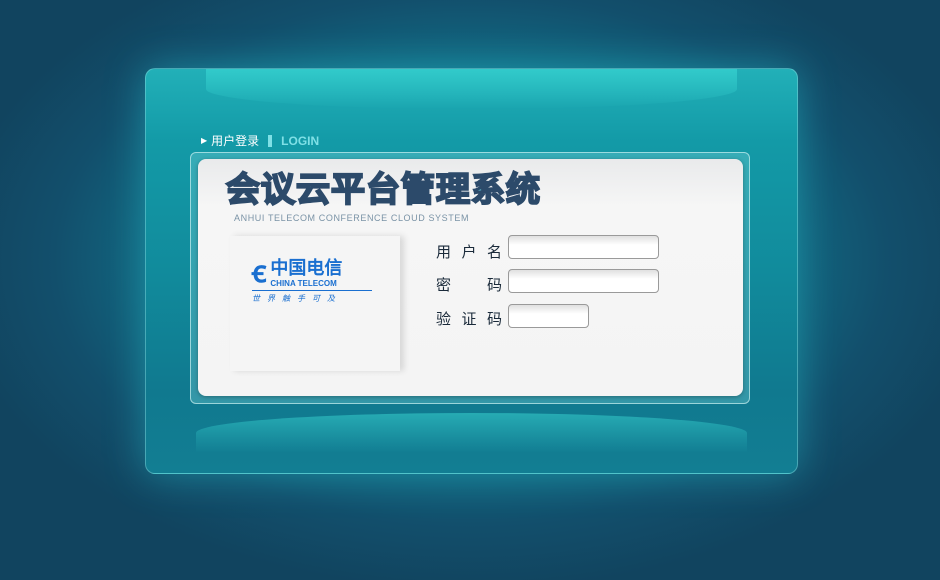 This screenshot has height=580, width=940. I want to click on username-label: 用 户 名, so click(469, 251).